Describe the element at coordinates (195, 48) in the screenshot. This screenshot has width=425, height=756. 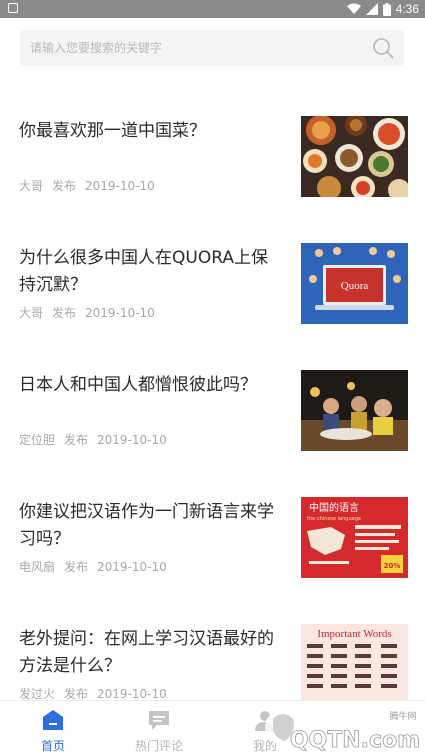
I see `search-input` at that location.